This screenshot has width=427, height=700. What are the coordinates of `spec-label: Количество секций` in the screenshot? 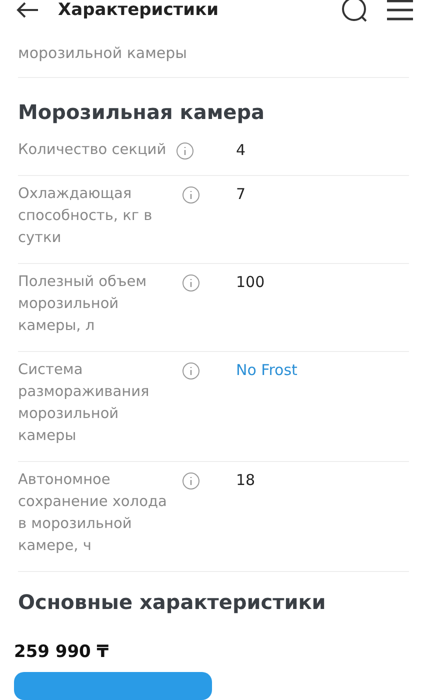 It's located at (93, 150).